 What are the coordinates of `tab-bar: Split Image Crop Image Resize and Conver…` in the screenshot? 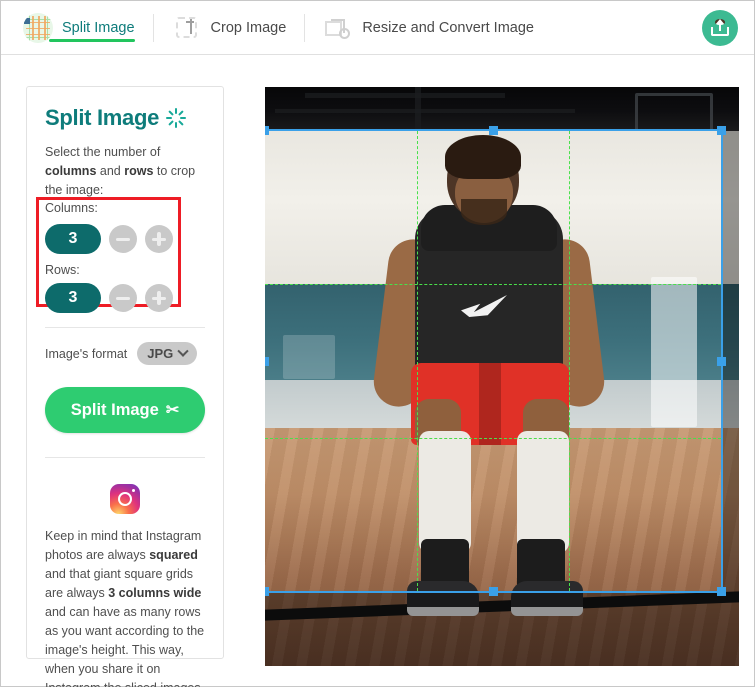 It's located at (377, 28).